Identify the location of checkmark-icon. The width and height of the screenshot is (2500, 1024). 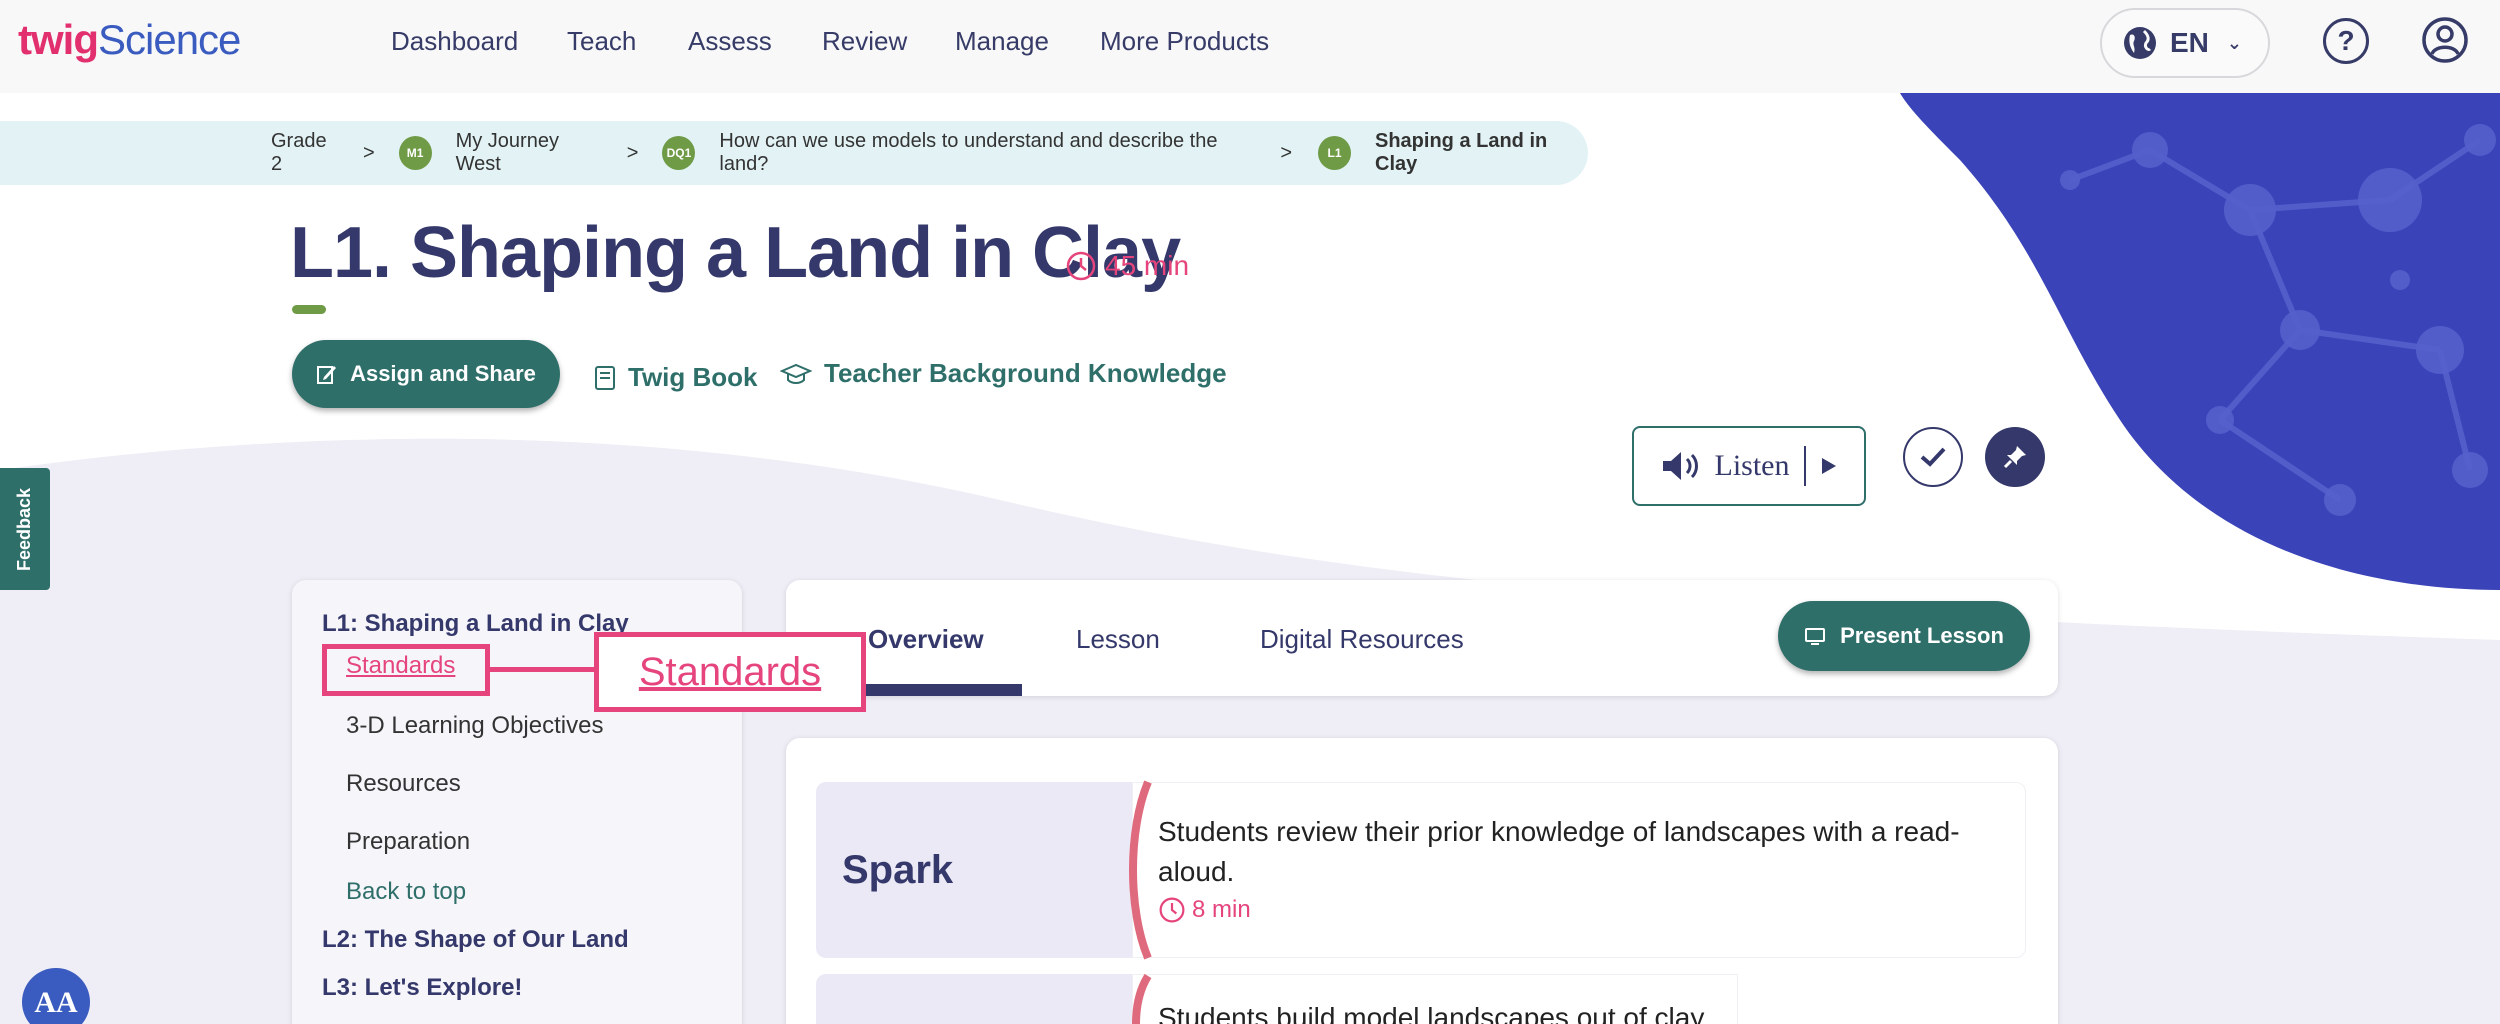
(1933, 457).